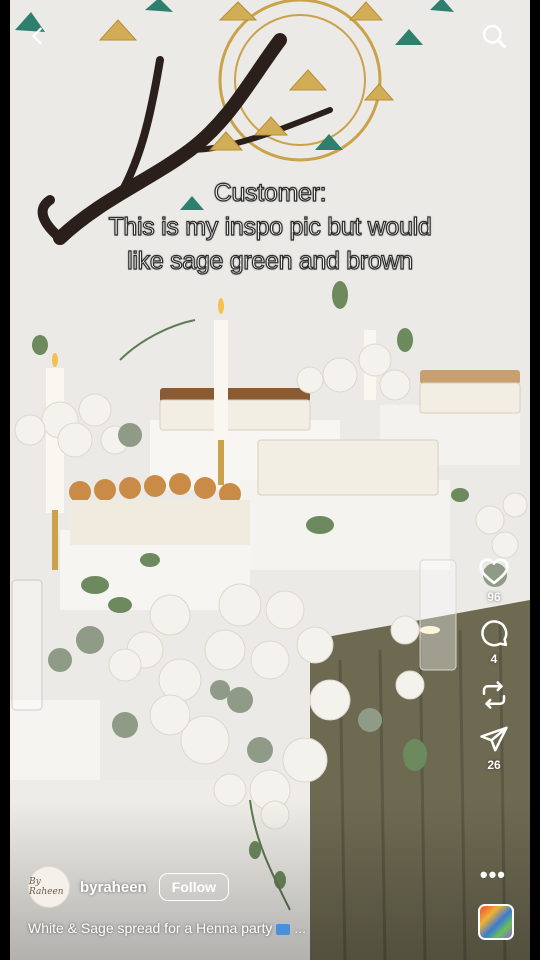  I want to click on action-rail: 96 4 26, so click(494, 664).